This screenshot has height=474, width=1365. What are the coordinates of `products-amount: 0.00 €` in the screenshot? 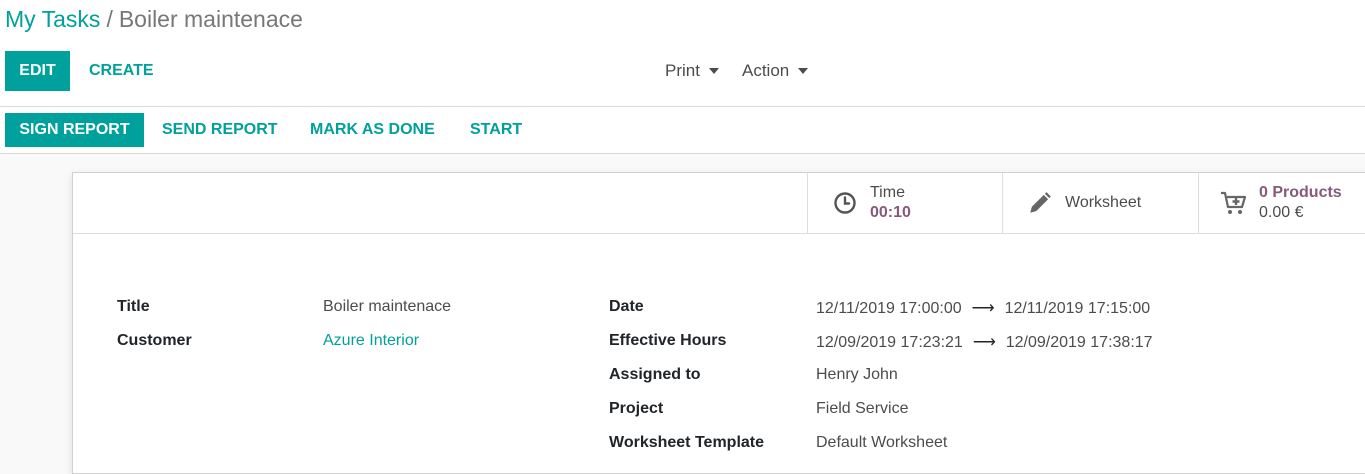 It's located at (1281, 212).